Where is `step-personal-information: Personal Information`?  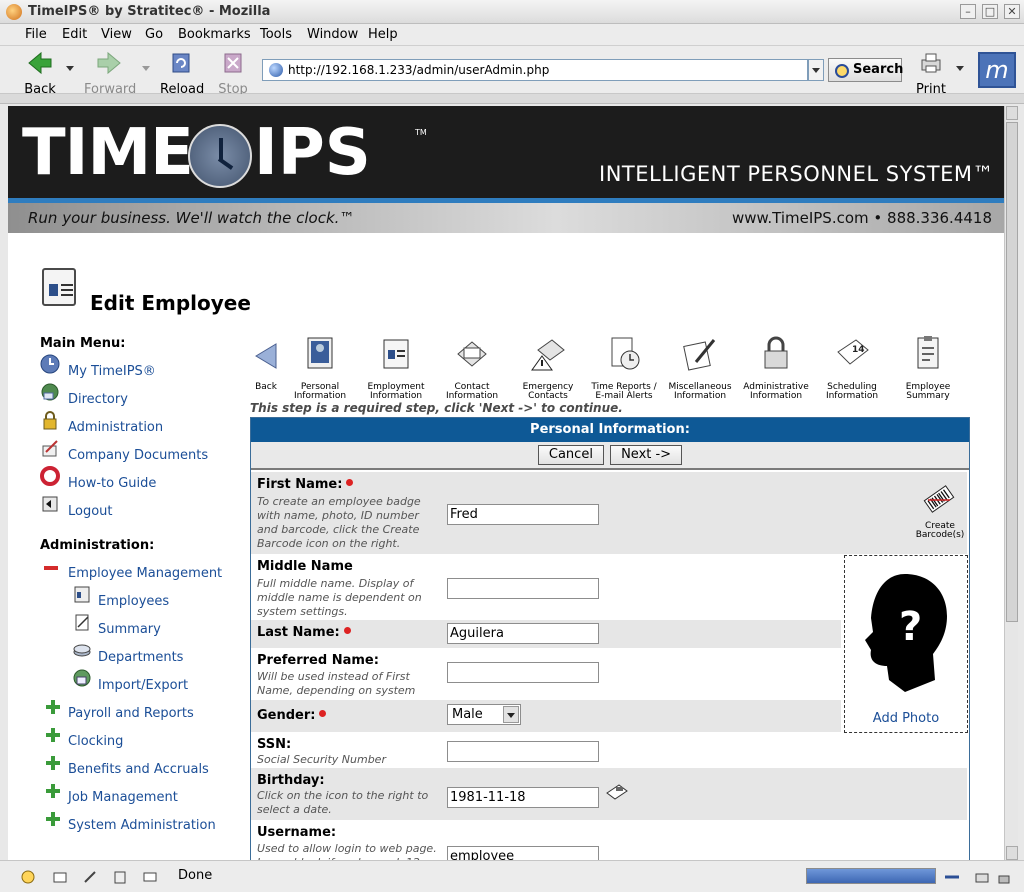 step-personal-information: Personal Information is located at coordinates (320, 367).